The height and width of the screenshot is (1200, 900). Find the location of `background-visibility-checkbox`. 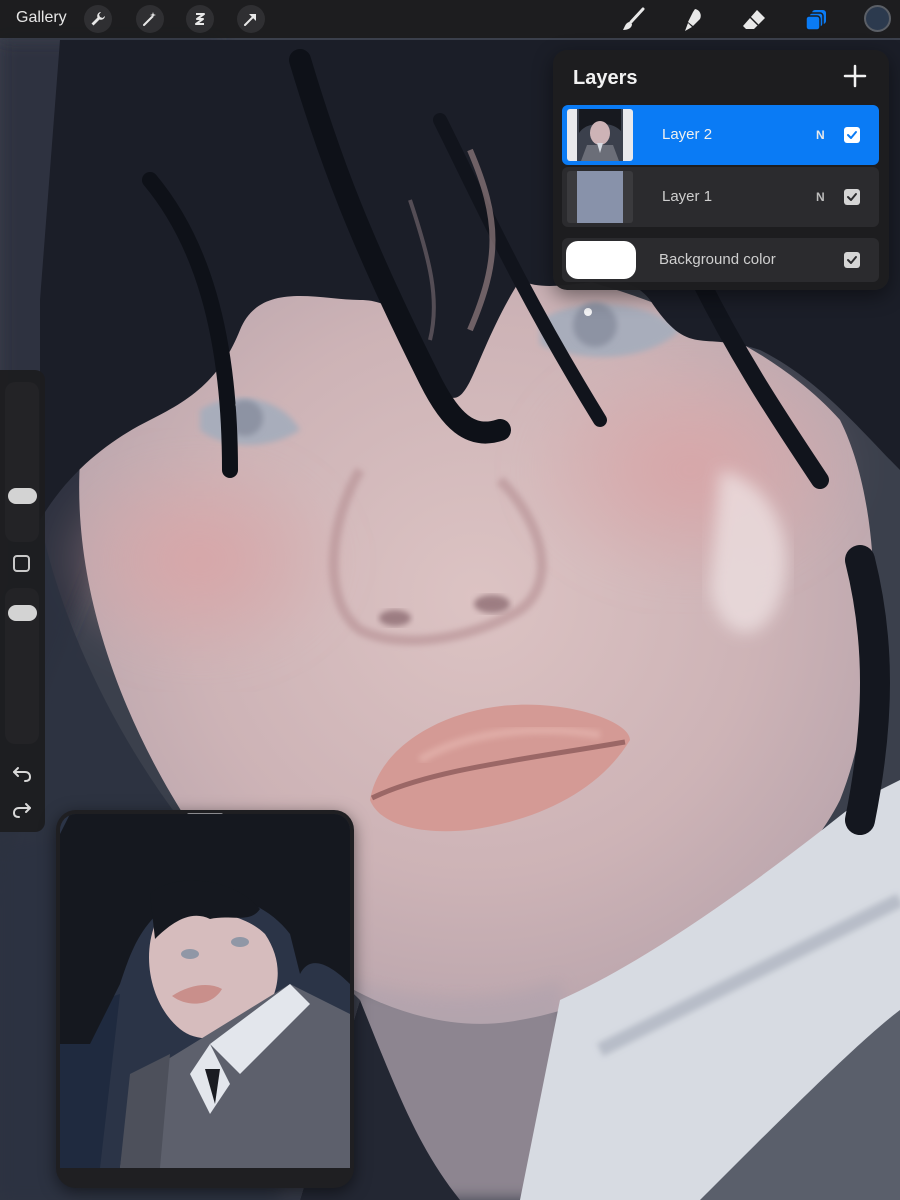

background-visibility-checkbox is located at coordinates (852, 260).